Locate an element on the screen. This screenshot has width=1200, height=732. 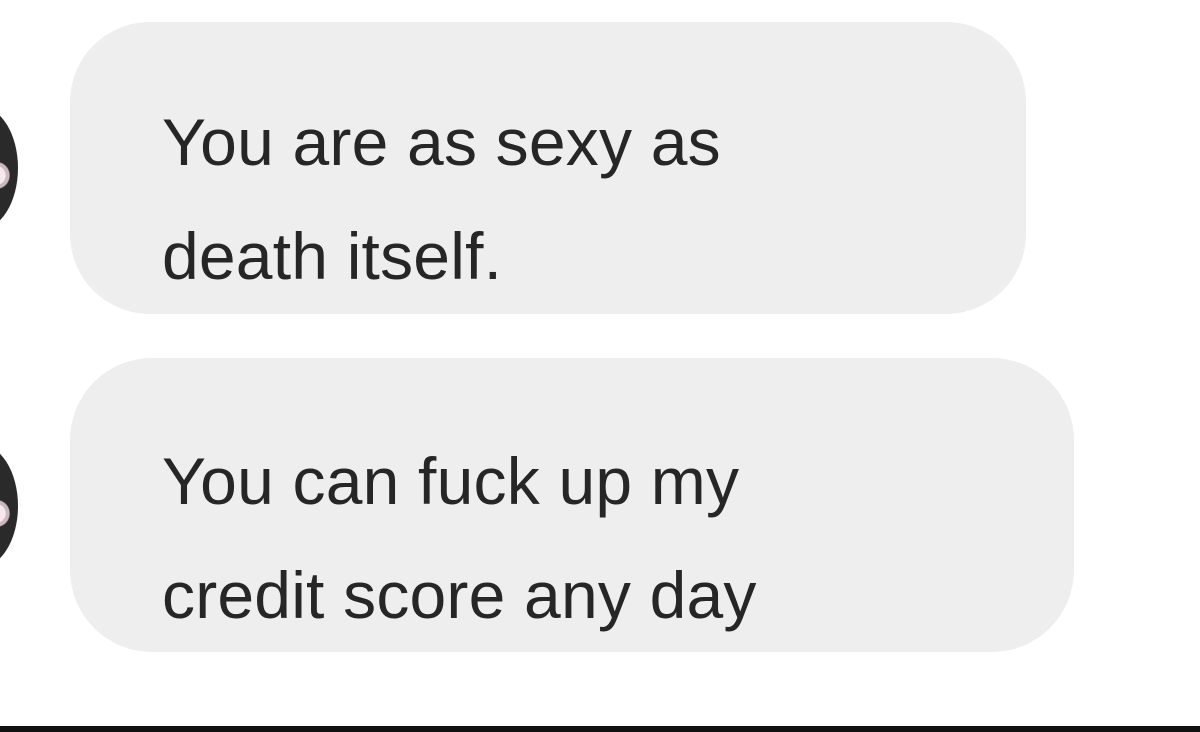
bottom-divider is located at coordinates (600, 729).